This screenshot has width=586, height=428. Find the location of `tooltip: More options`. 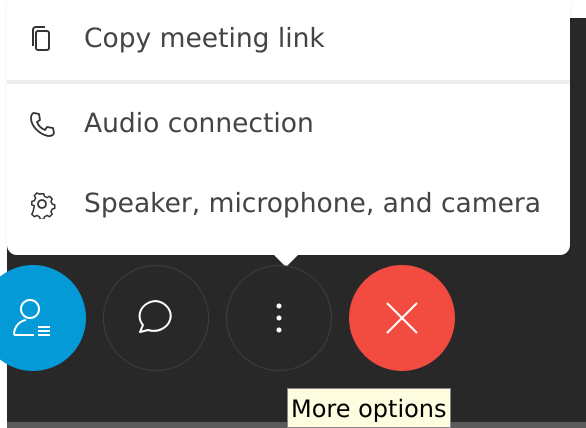

tooltip: More options is located at coordinates (369, 408).